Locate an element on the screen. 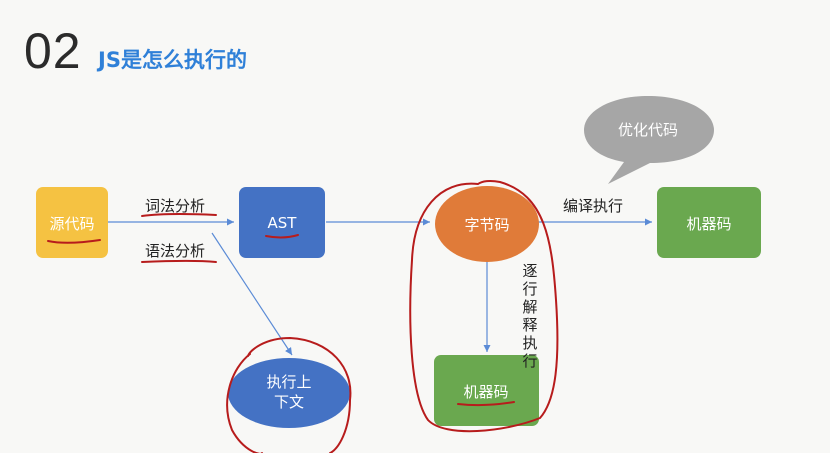  node-execution-context-line1: 执行上 is located at coordinates (288, 382).